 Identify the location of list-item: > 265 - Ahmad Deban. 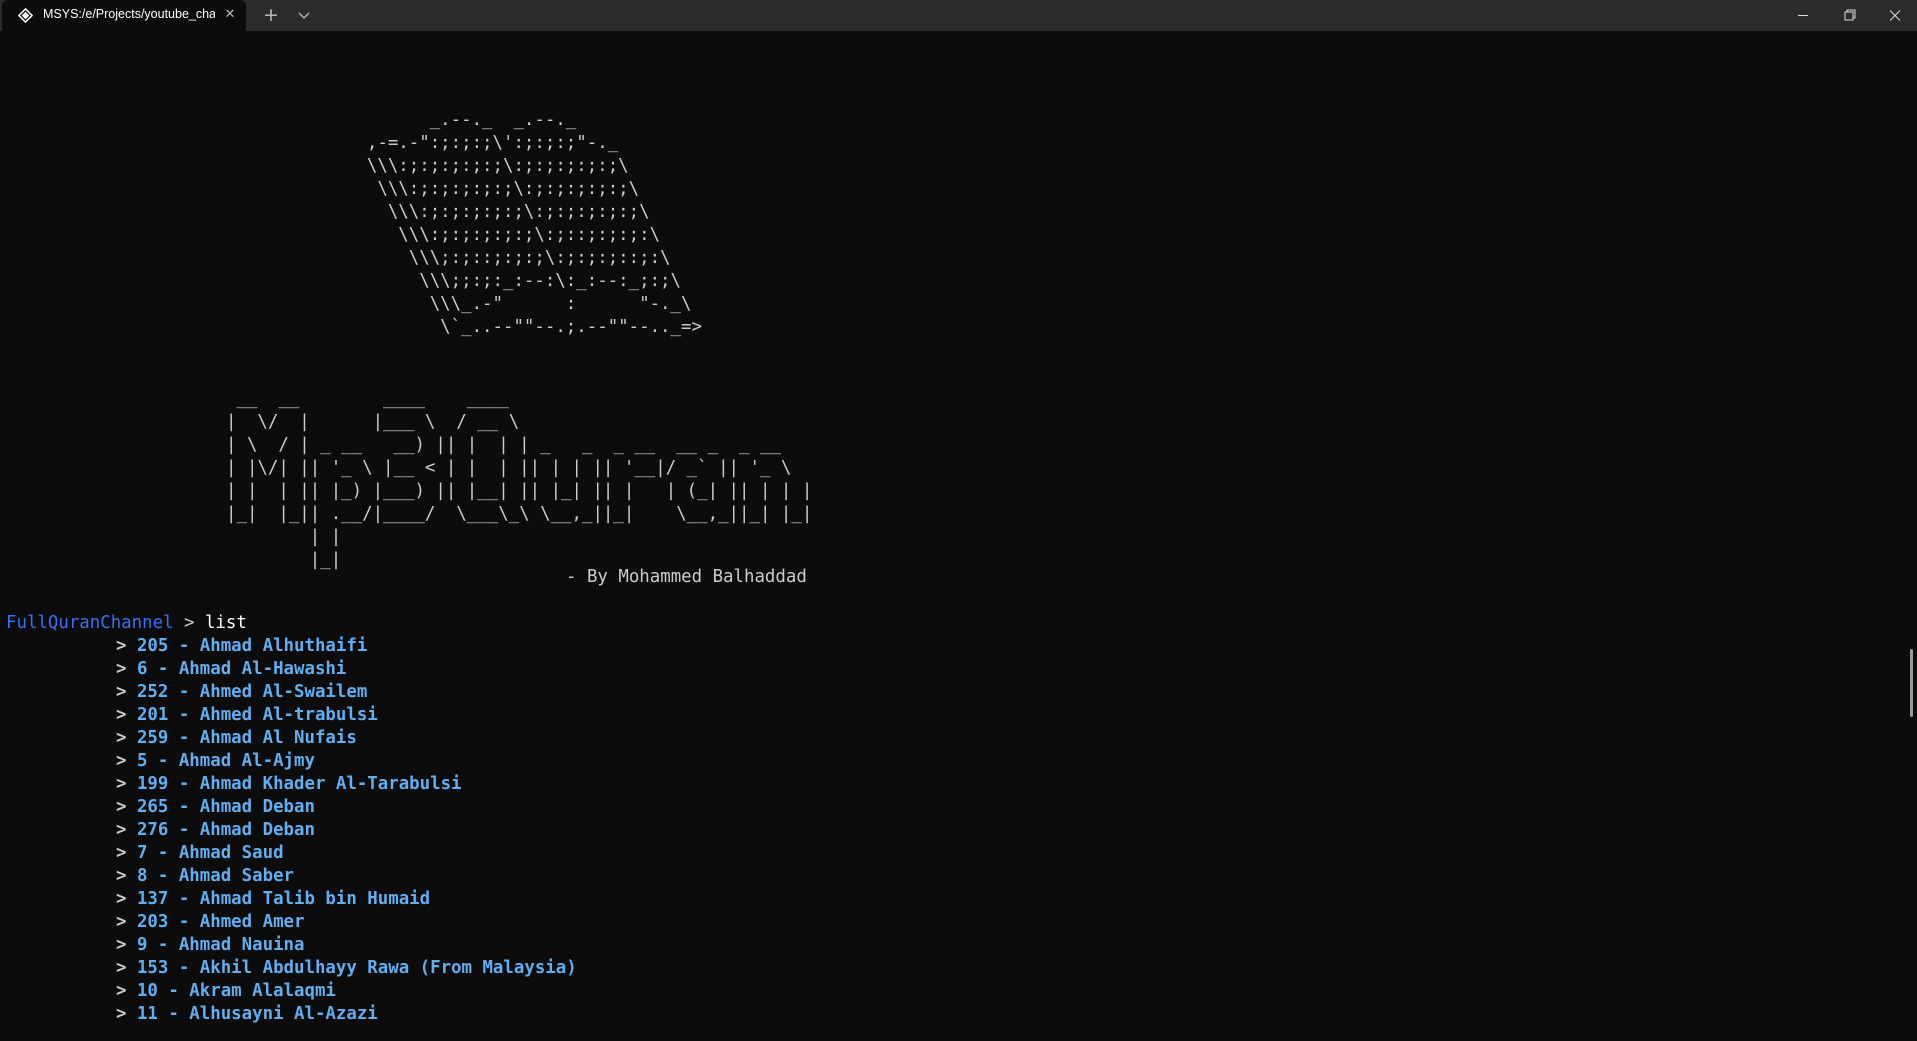
(346, 807).